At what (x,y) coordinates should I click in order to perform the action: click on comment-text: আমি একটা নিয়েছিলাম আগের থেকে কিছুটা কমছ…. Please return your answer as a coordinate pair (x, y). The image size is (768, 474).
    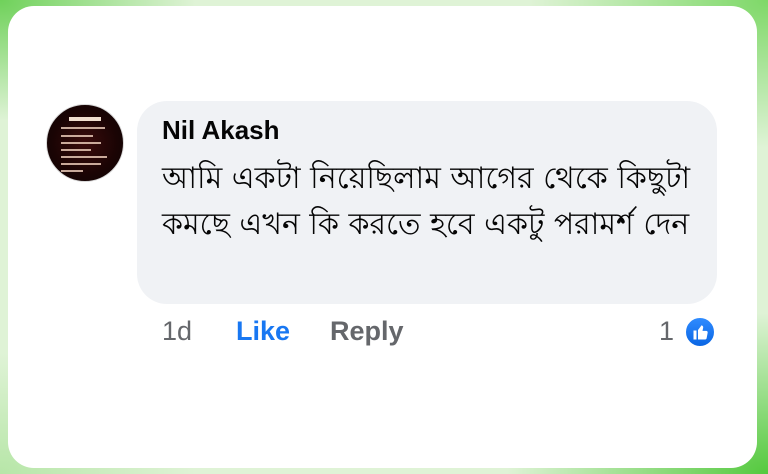
    Looking at the image, I should click on (426, 201).